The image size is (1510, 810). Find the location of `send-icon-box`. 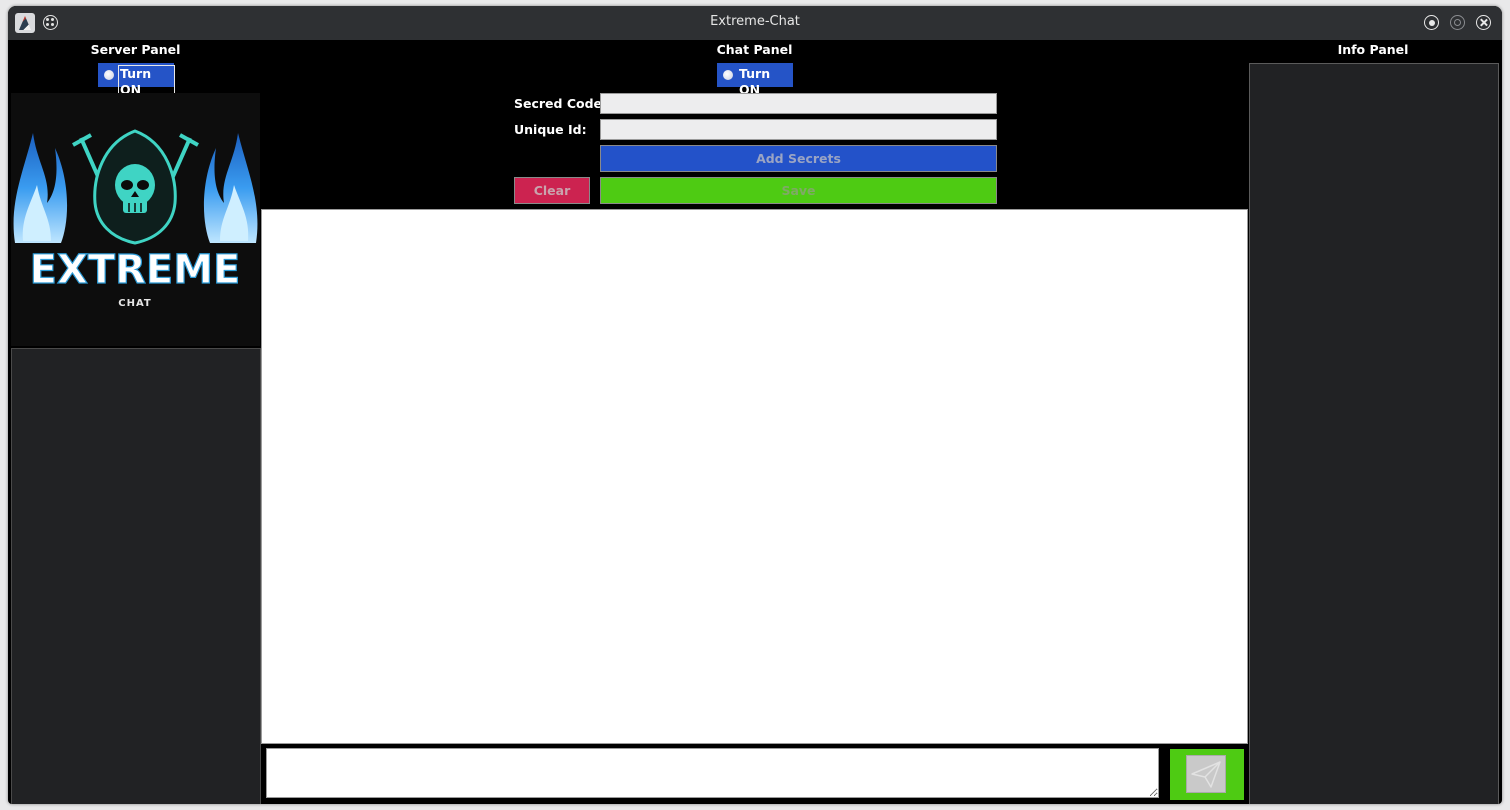

send-icon-box is located at coordinates (1206, 774).